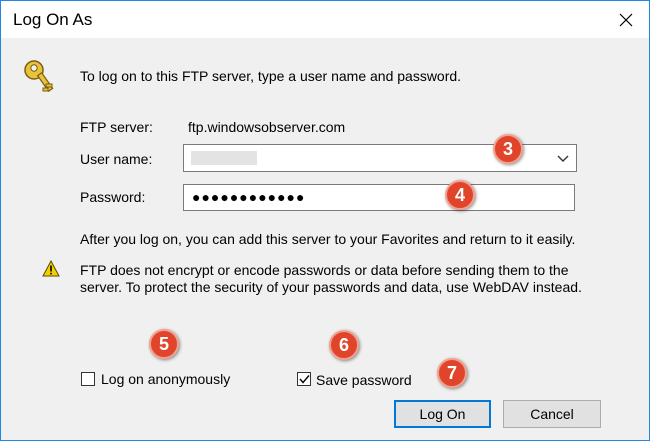  I want to click on user-name-label: User name:, so click(116, 159).